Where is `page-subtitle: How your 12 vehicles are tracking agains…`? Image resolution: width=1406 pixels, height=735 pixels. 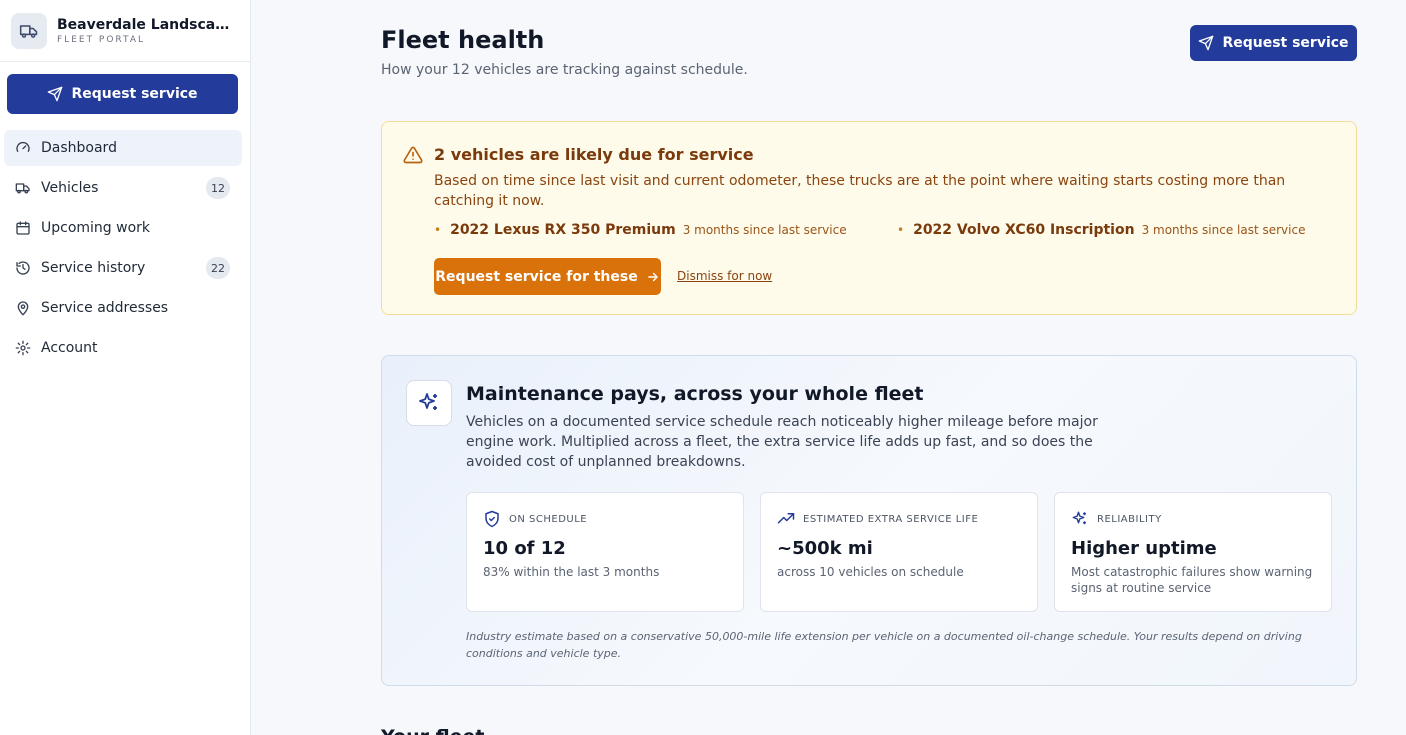
page-subtitle: How your 12 vehicles are tracking agains… is located at coordinates (564, 70).